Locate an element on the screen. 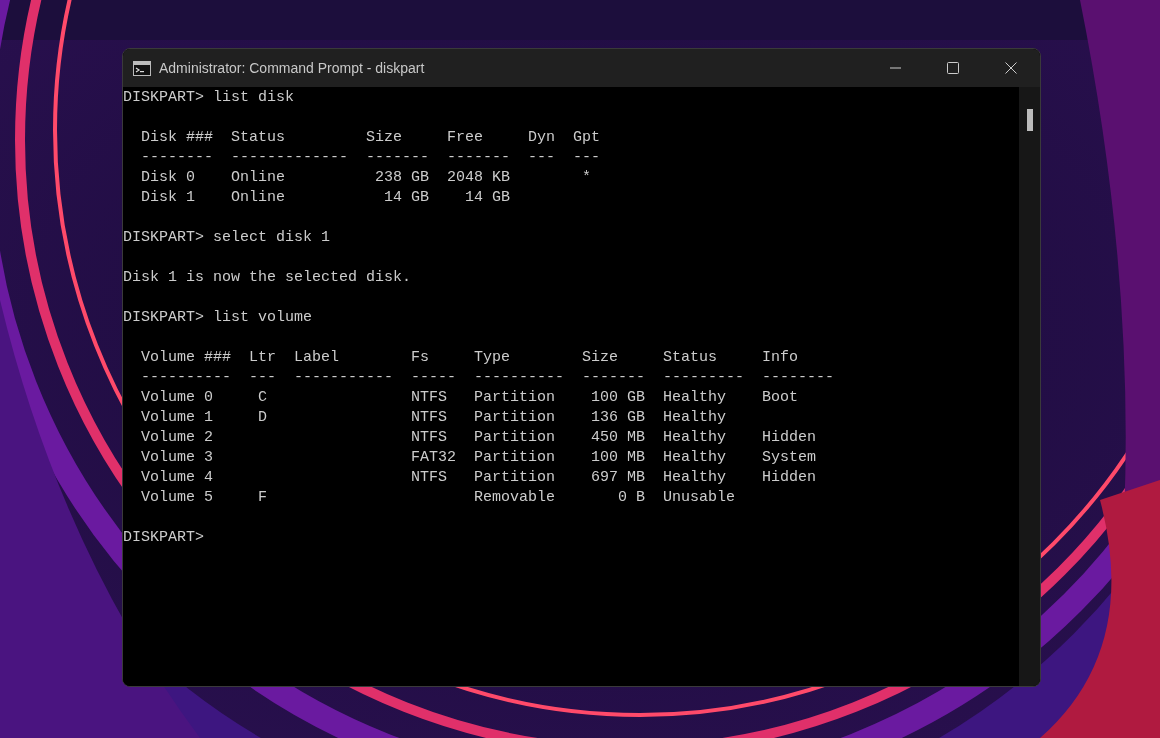 The height and width of the screenshot is (738, 1160). console-line: Disk ### Status Size Free Dyn Gpt is located at coordinates (370, 137).